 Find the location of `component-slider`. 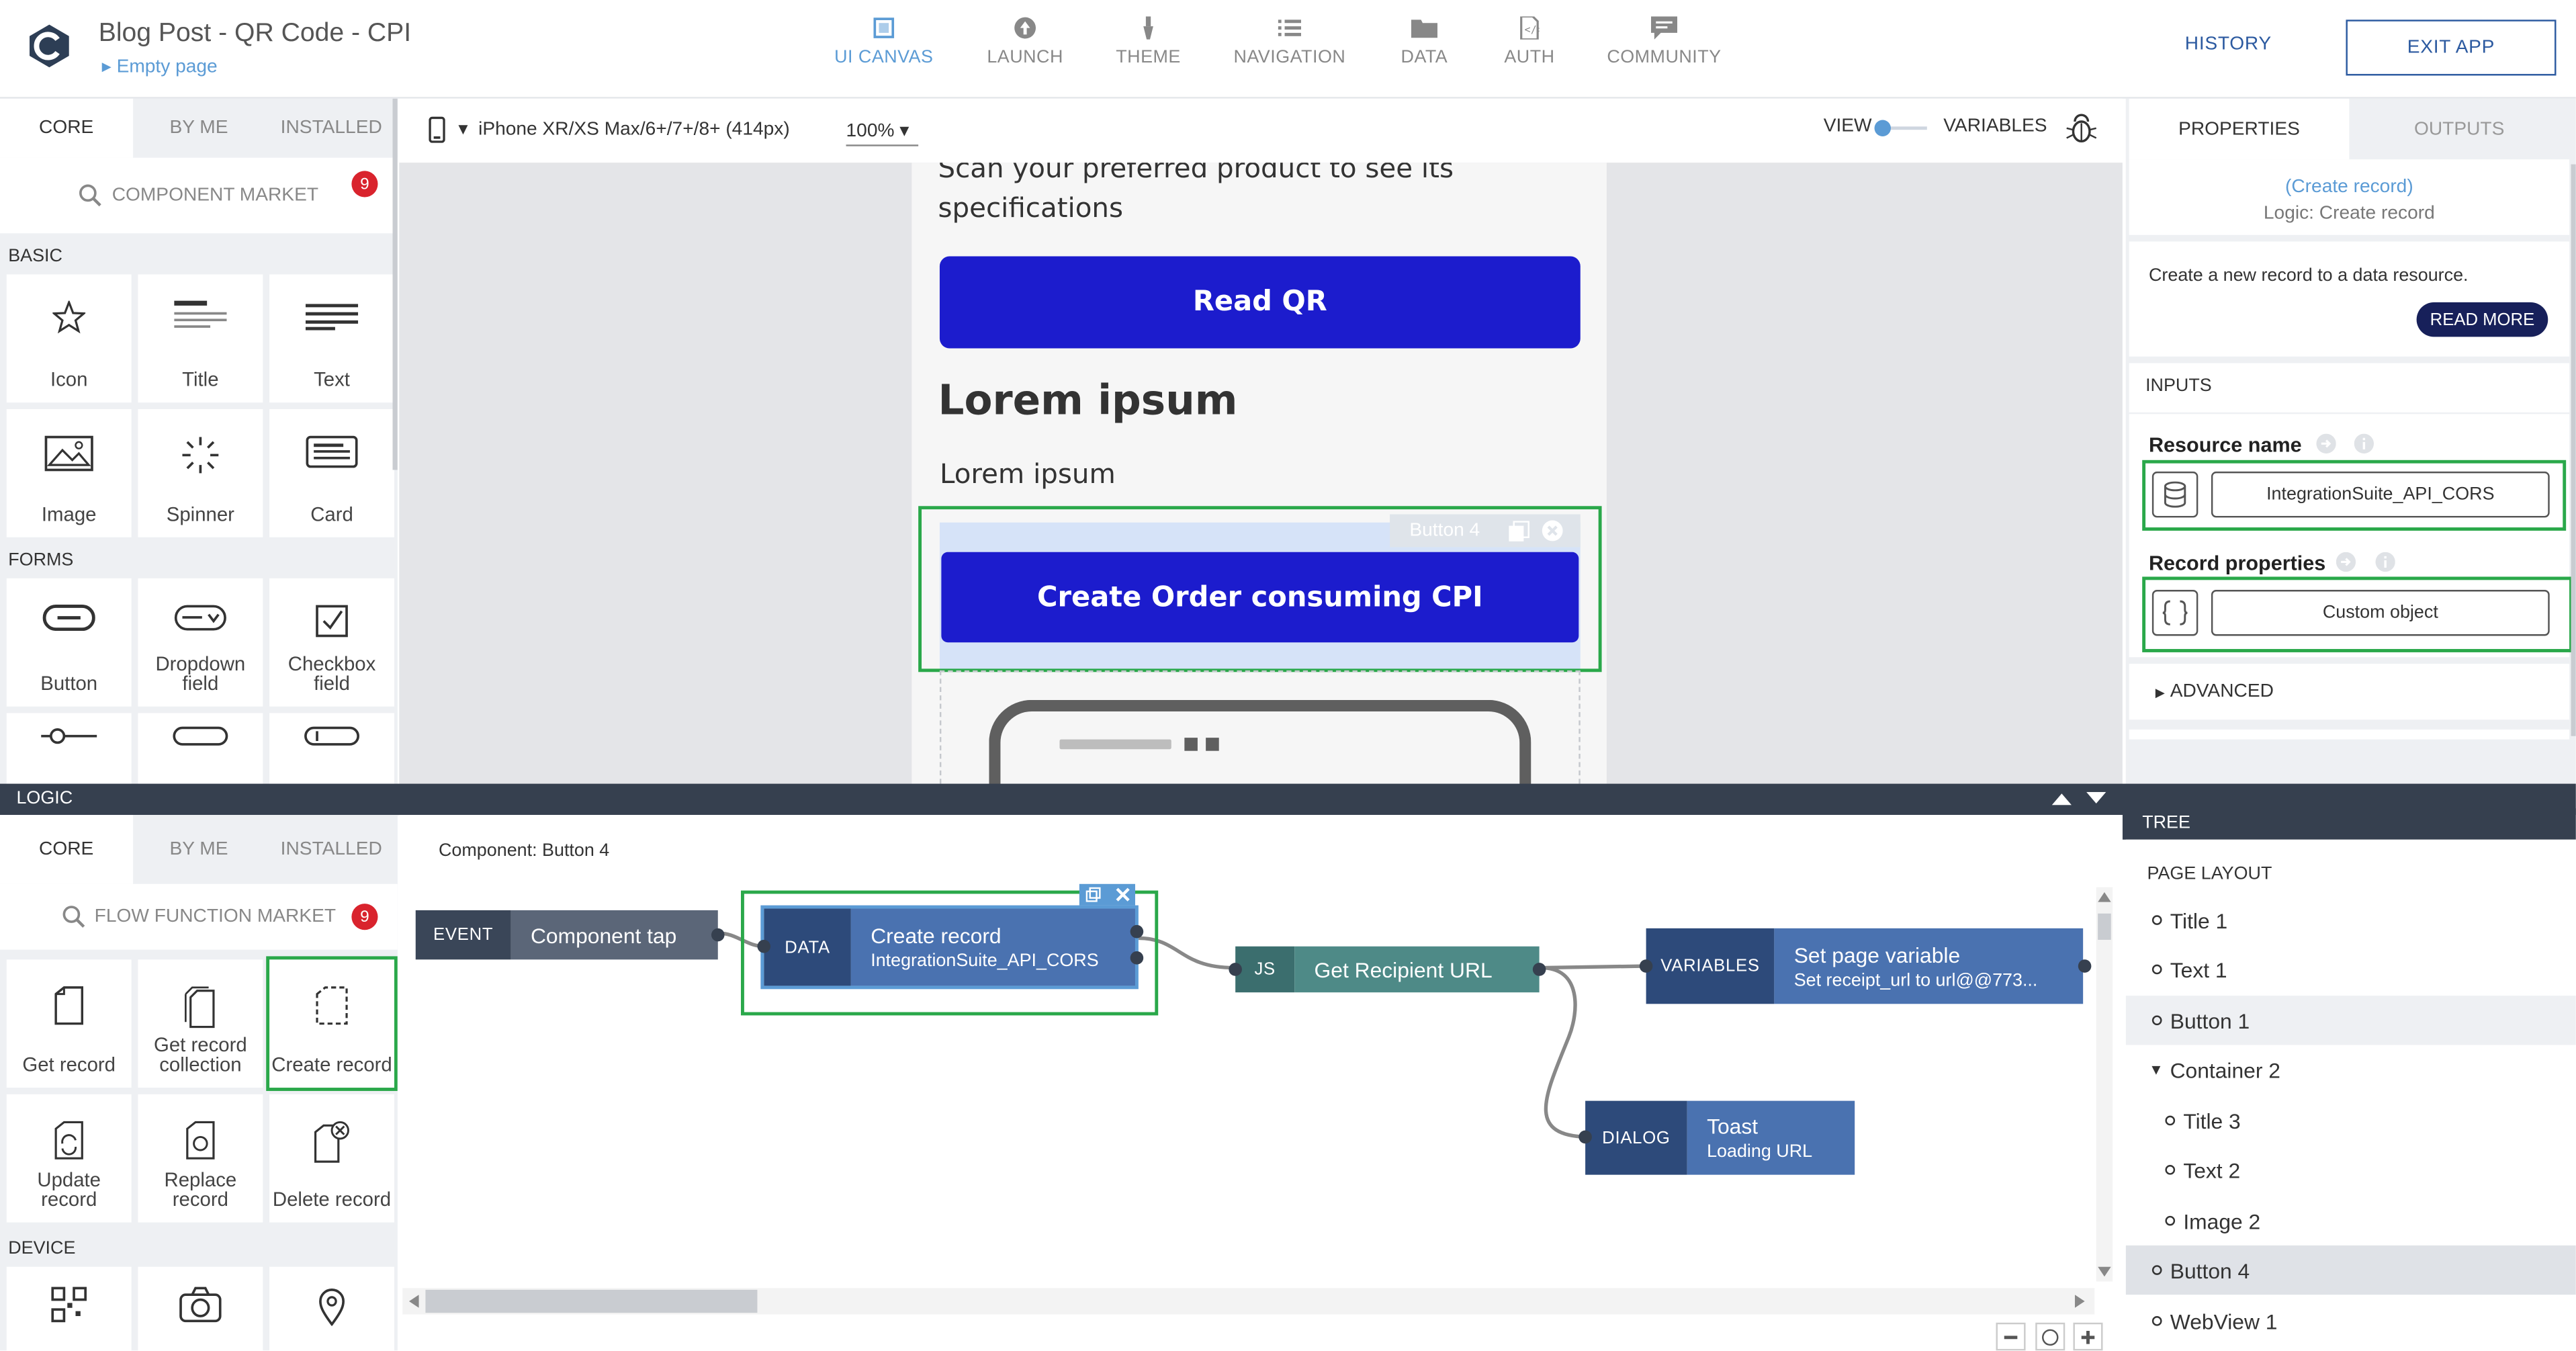

component-slider is located at coordinates (69, 748).